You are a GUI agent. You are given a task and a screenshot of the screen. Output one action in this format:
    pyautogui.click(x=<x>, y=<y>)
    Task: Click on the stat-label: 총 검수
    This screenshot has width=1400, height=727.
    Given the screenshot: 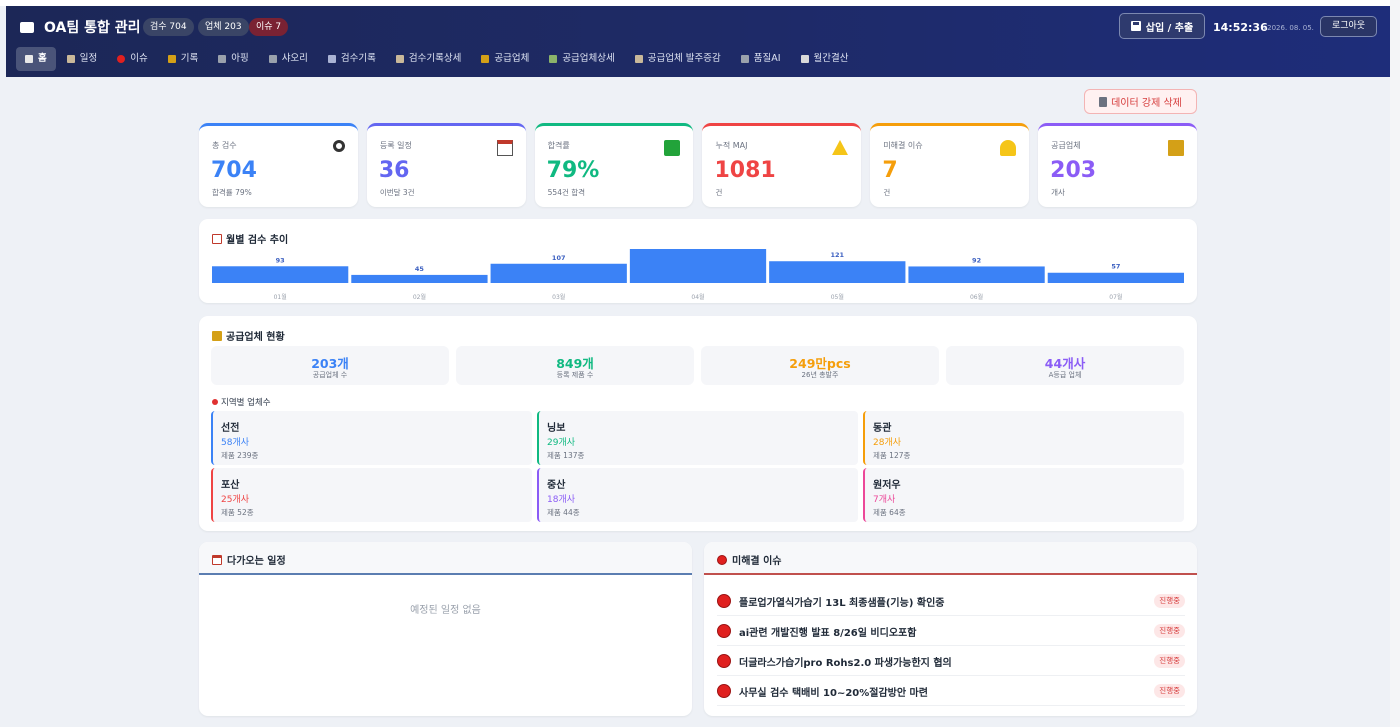 What is the action you would take?
    pyautogui.click(x=224, y=145)
    